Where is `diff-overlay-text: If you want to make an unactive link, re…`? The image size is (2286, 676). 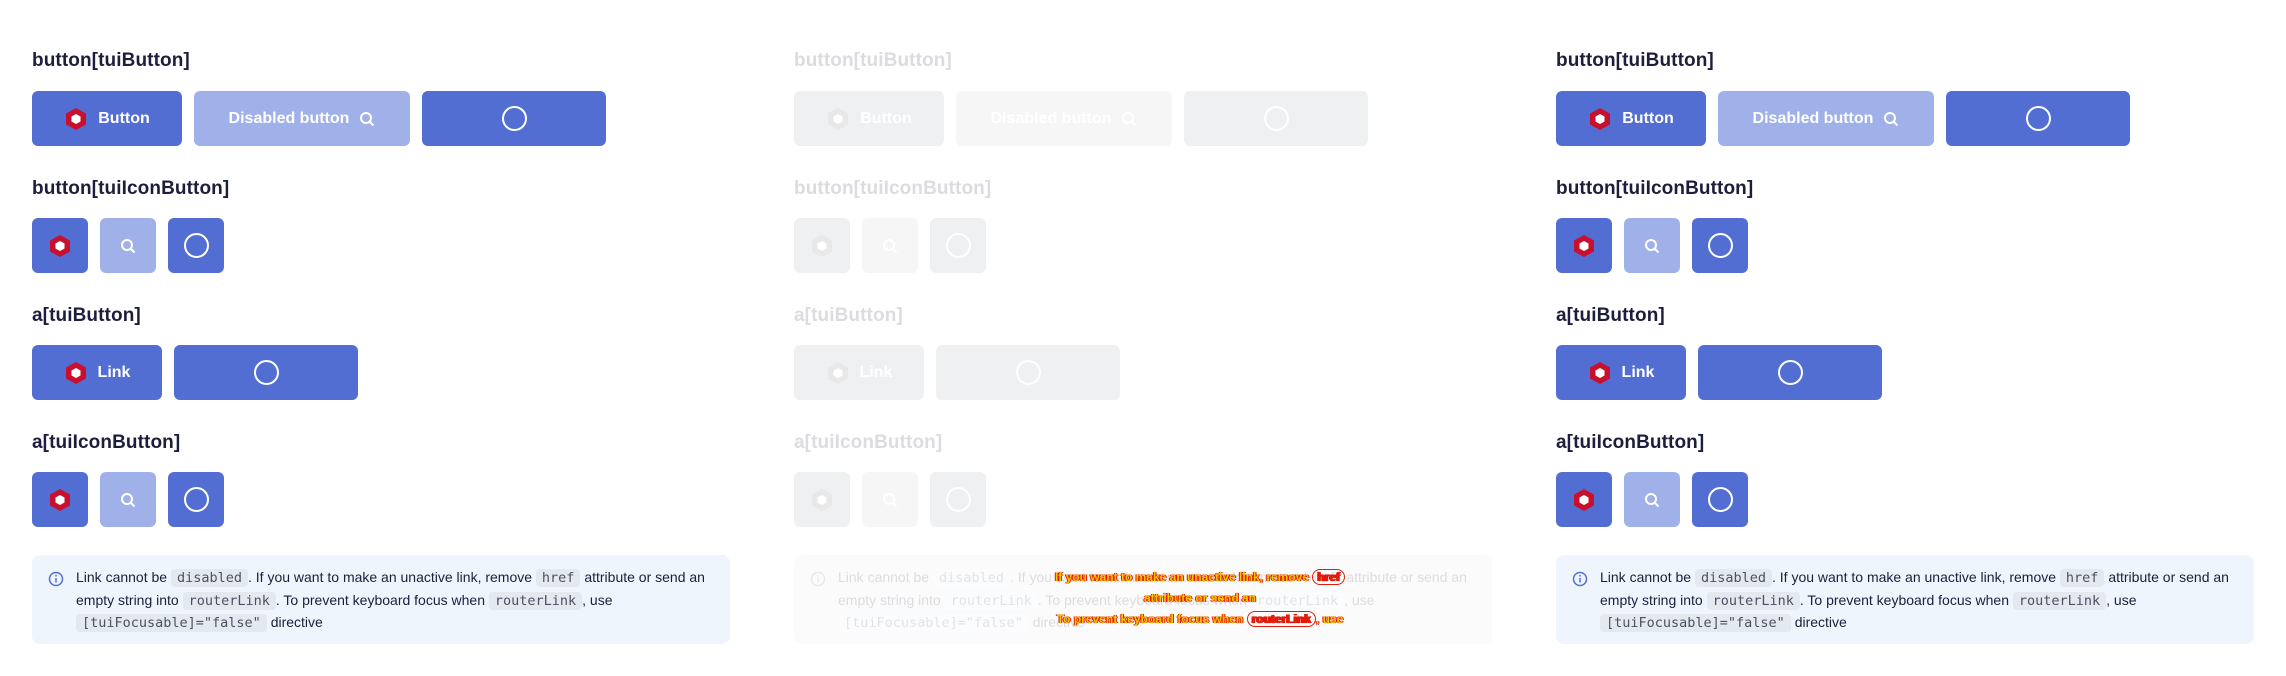
diff-overlay-text: If you want to make an unactive link, re… is located at coordinates (1200, 598).